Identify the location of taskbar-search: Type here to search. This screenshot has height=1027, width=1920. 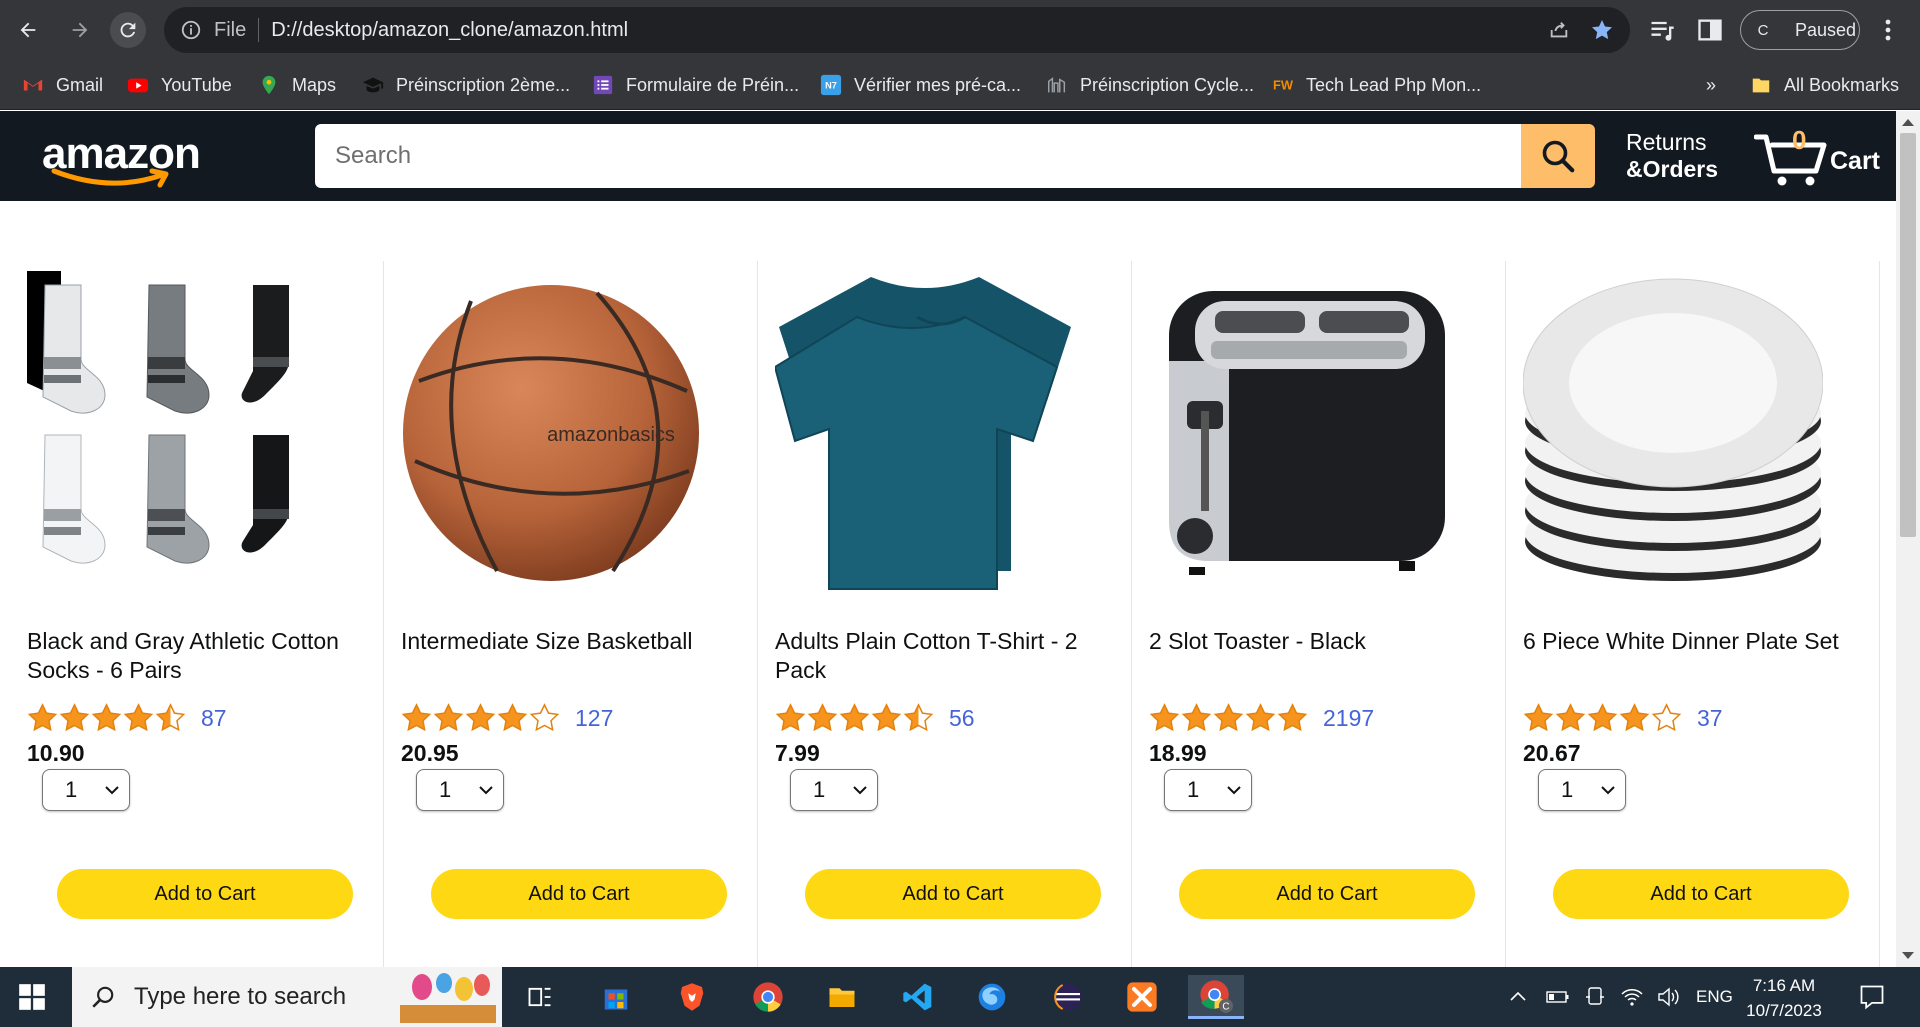
(287, 997).